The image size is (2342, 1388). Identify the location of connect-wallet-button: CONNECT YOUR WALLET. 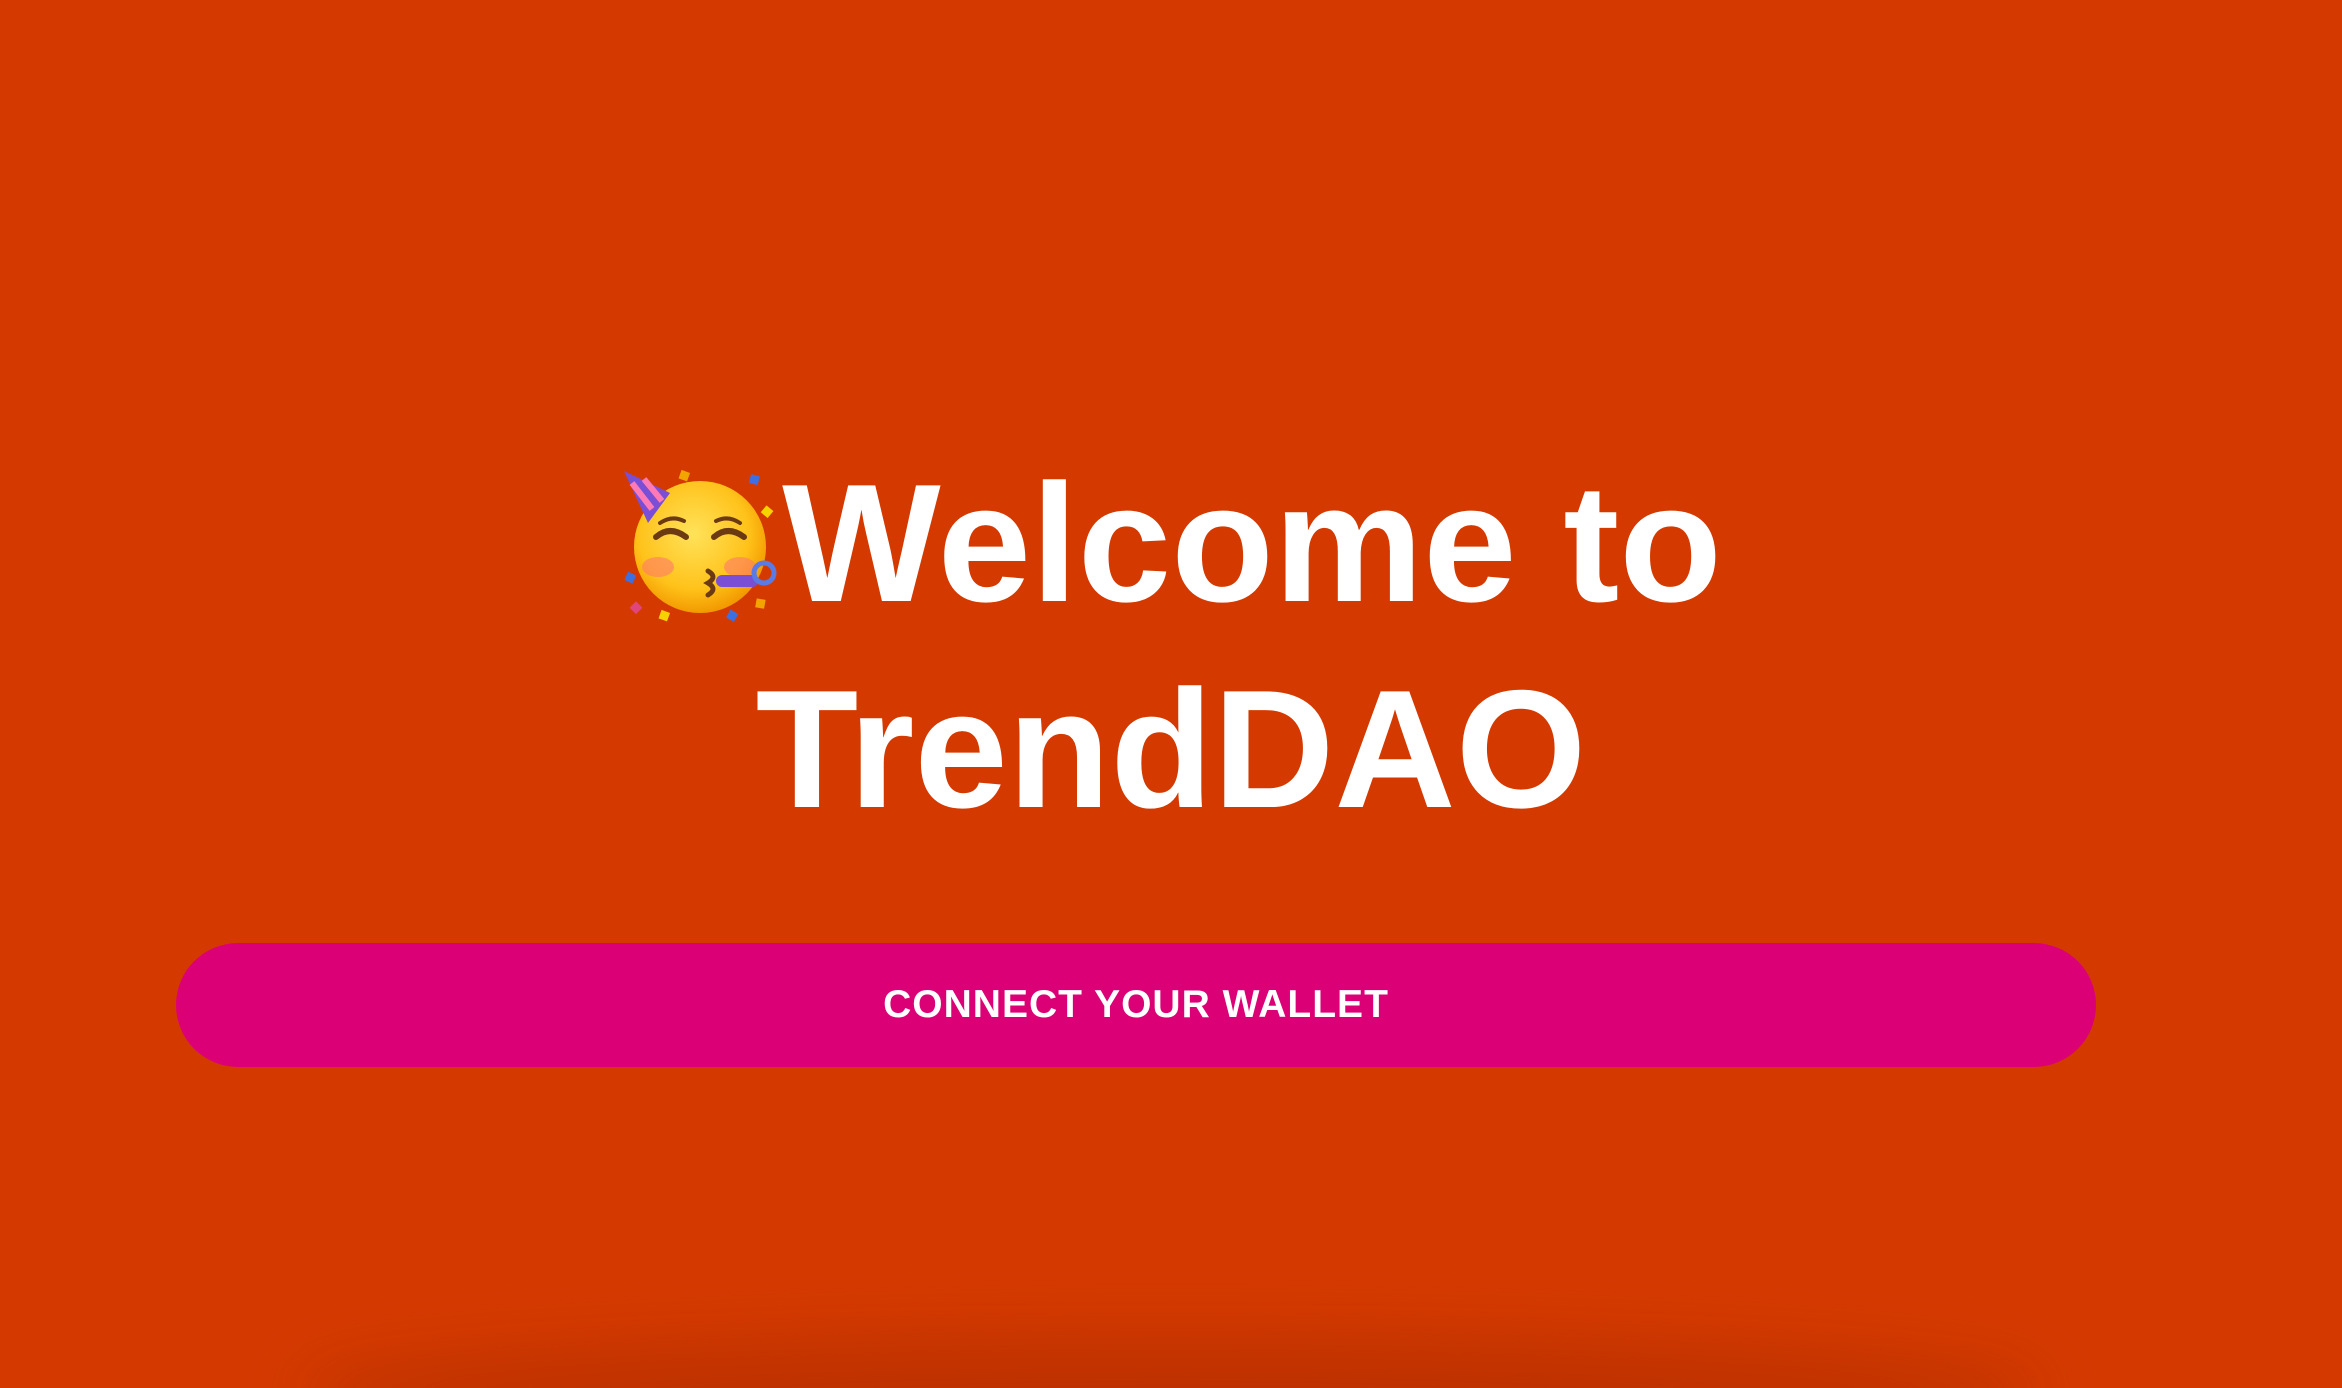
(1136, 1005).